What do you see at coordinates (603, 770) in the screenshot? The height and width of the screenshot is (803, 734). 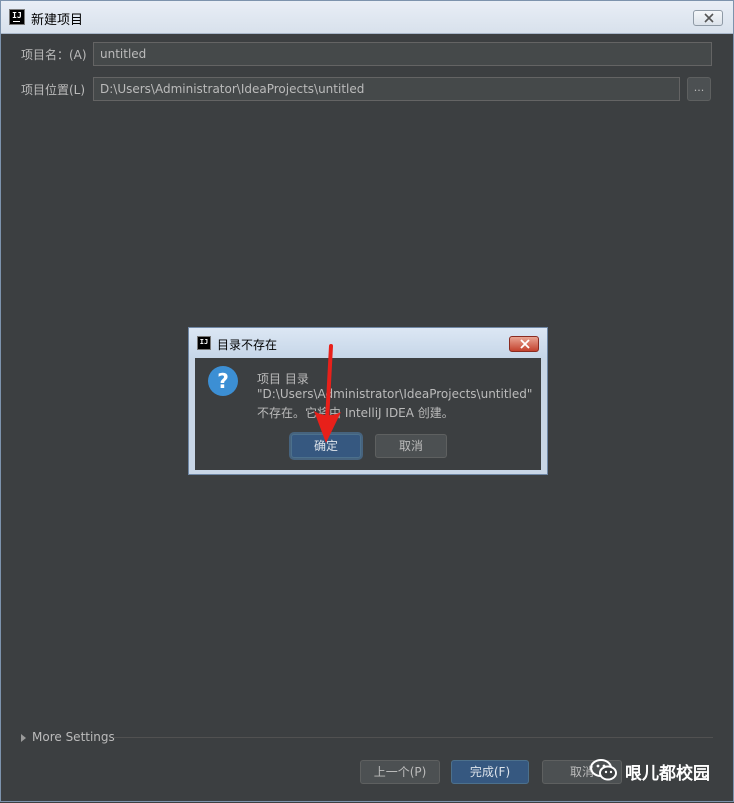 I see `wechat-icon` at bounding box center [603, 770].